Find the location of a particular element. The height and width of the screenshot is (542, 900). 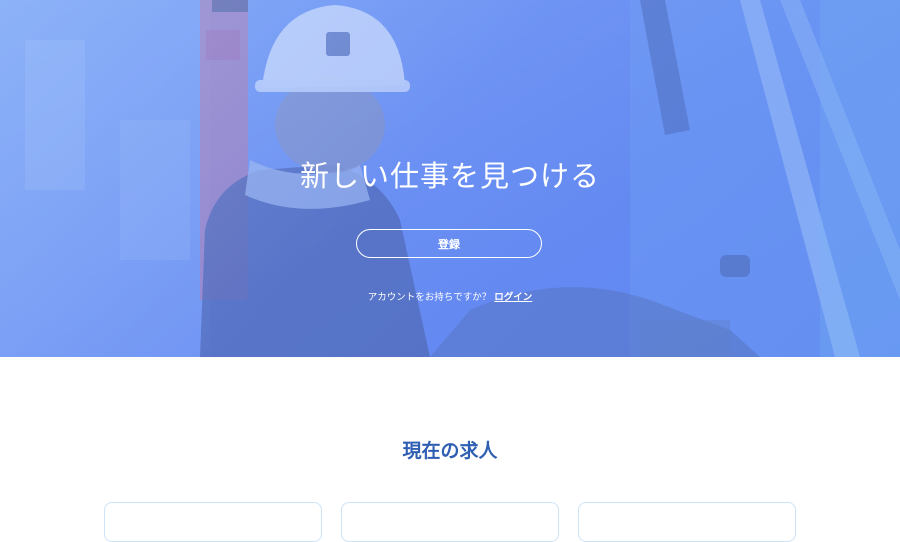

account-prompt-text: アカウントをお持ちですか？ is located at coordinates (429, 297).